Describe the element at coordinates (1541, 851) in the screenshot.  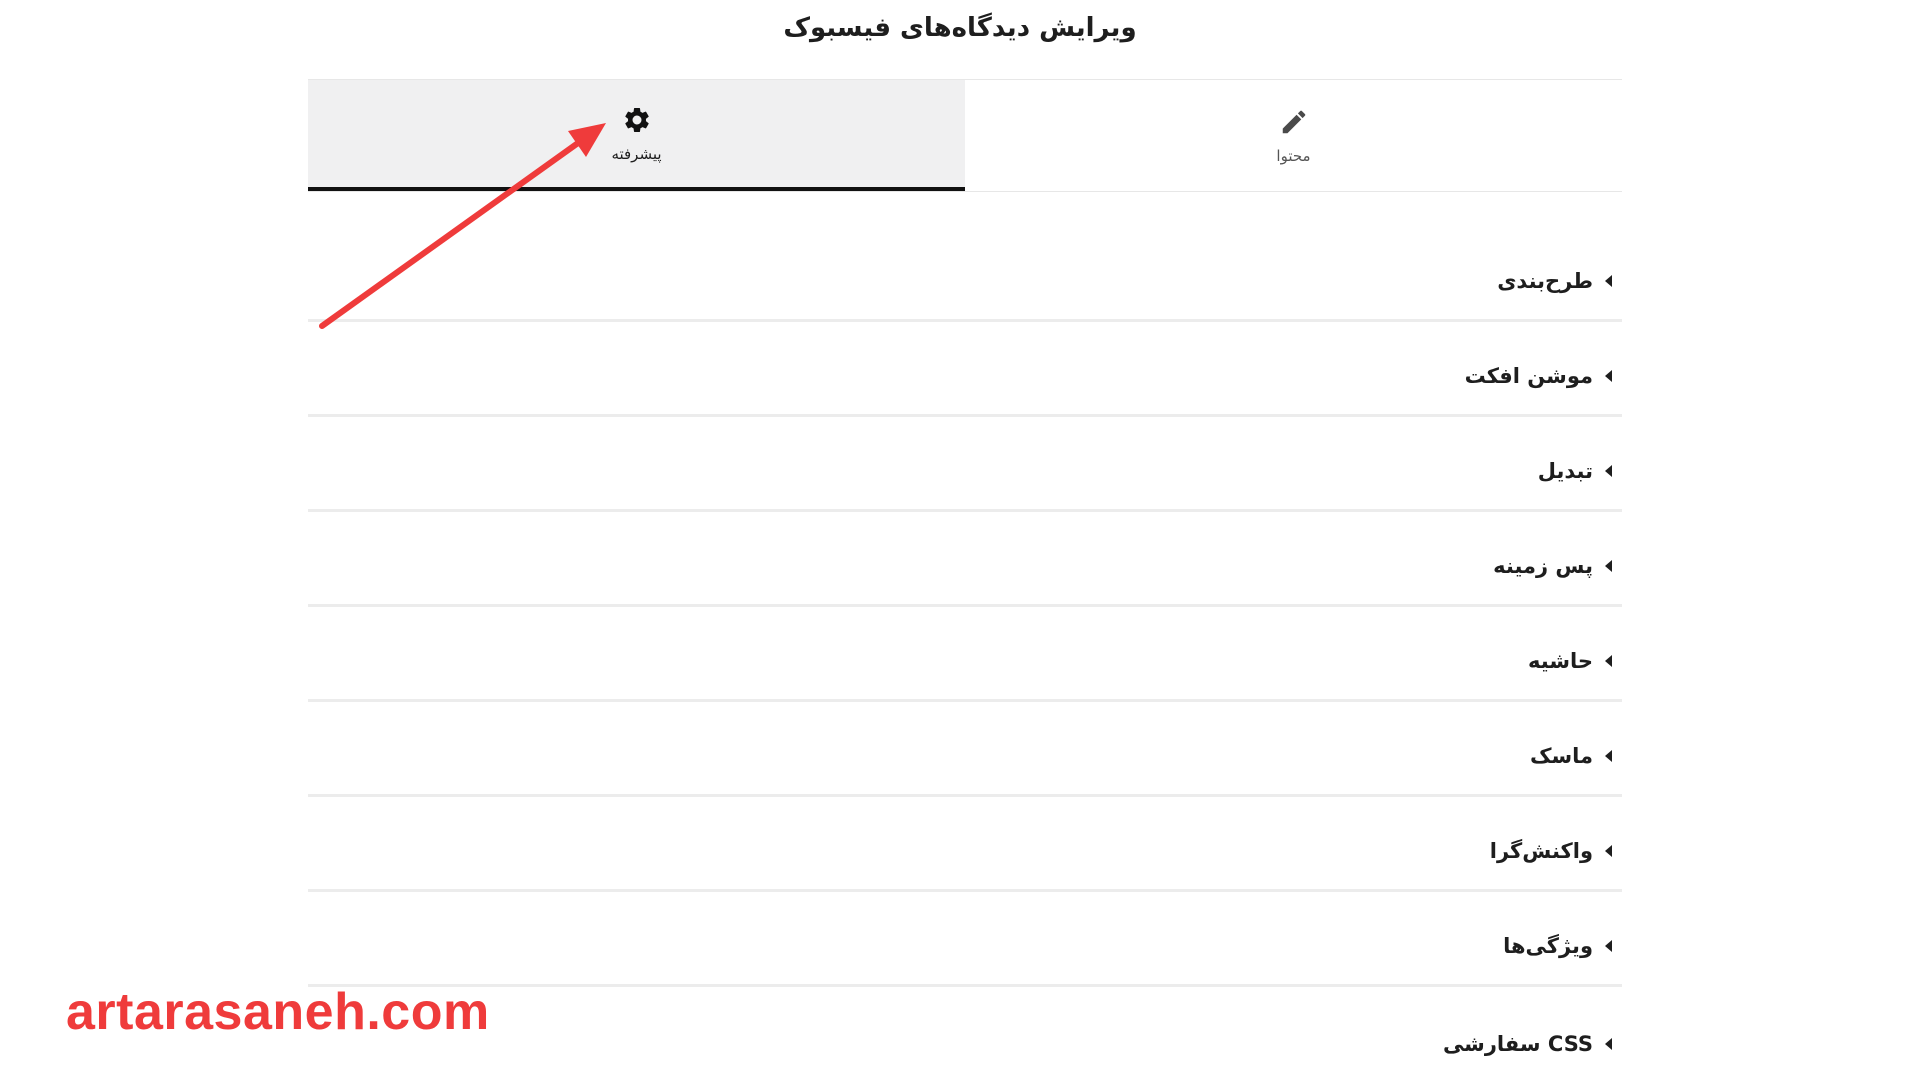
I see `section-label: واکنش‌گرا` at that location.